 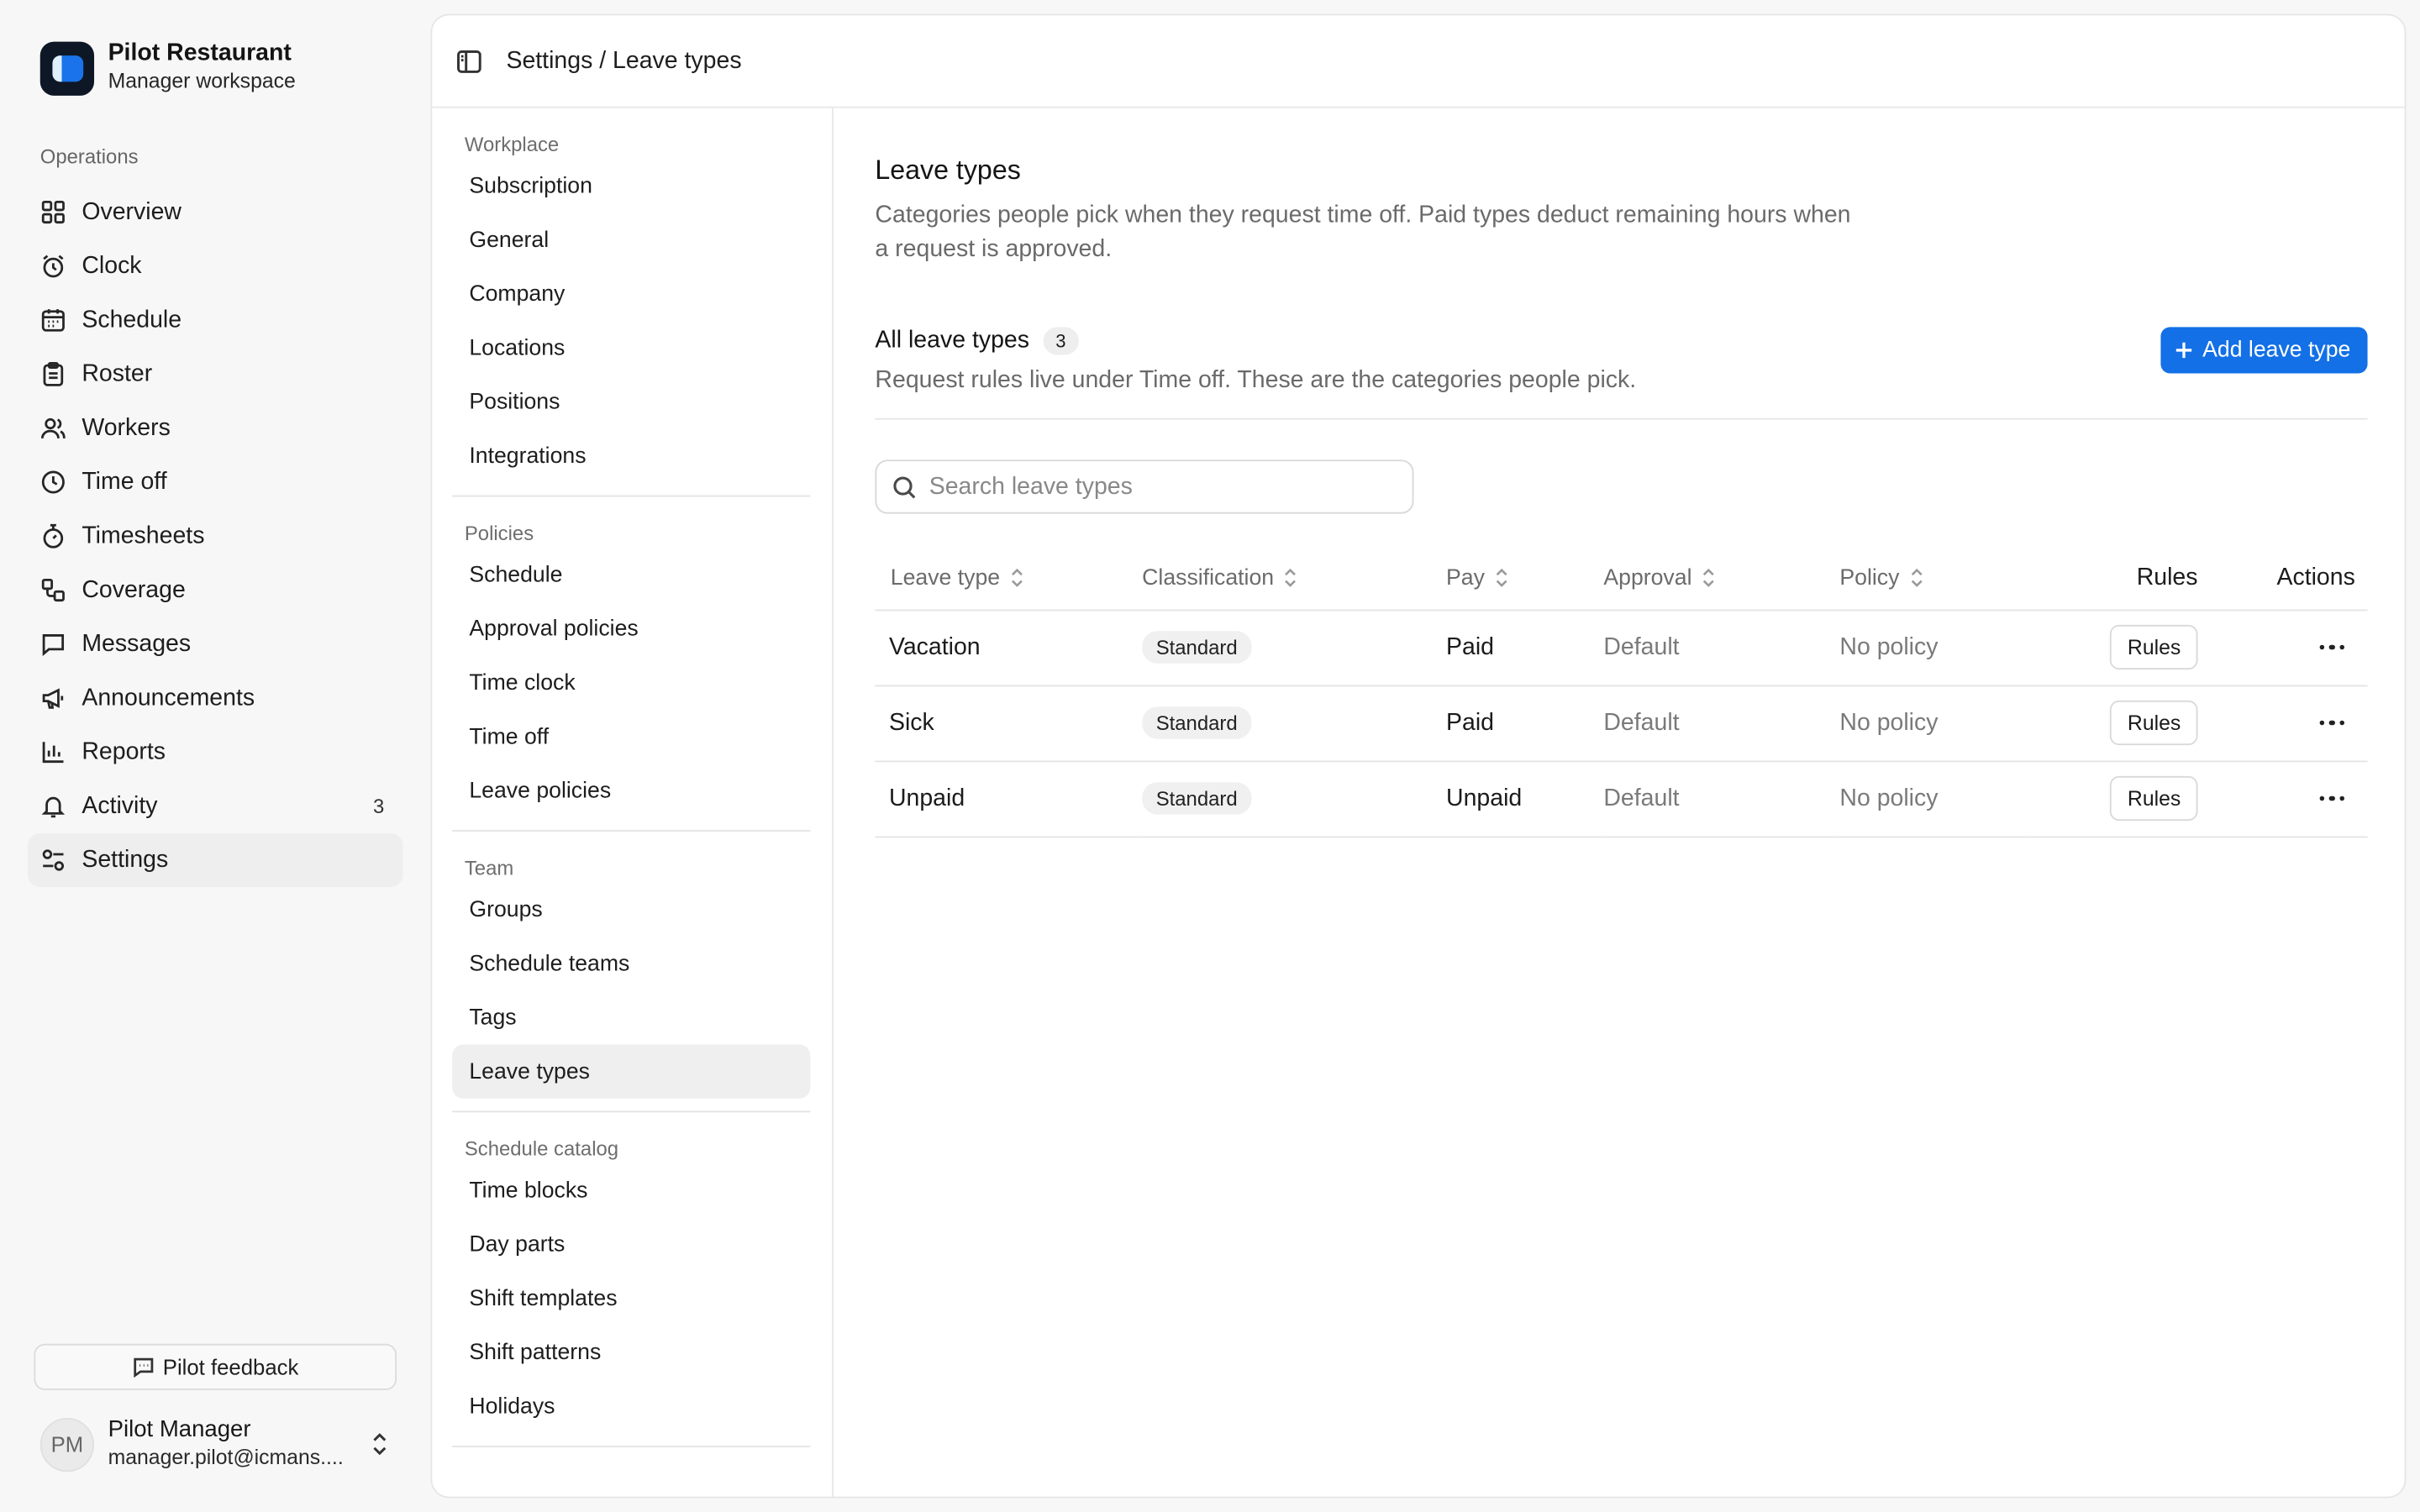 I want to click on nav-item-timesheets: Timesheets, so click(x=215, y=536).